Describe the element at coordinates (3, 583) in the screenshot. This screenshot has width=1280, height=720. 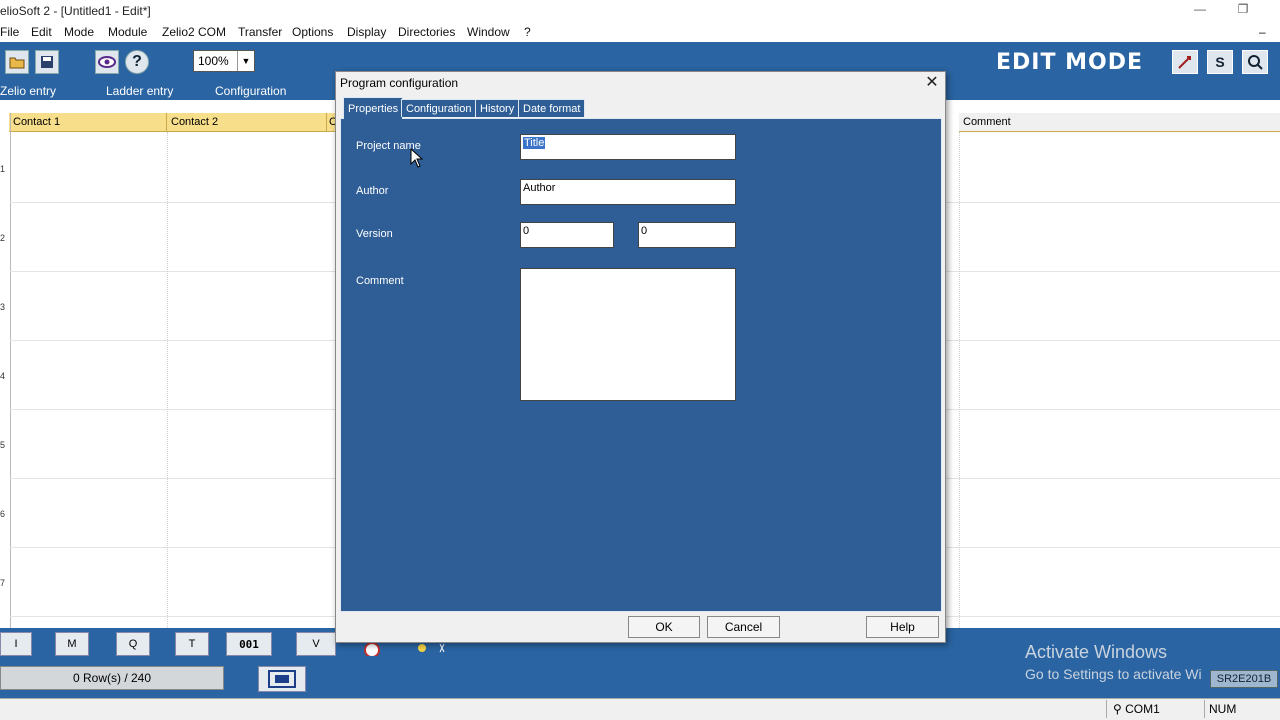
I see `row-number: 7` at that location.